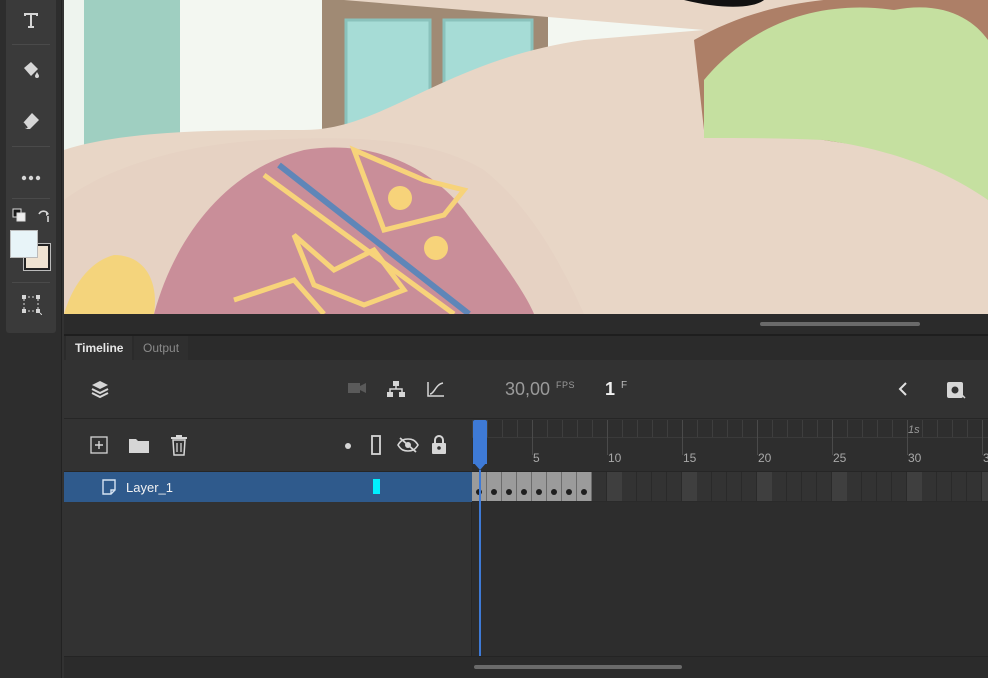  Describe the element at coordinates (730, 579) in the screenshot. I see `frames-empty-area` at that location.